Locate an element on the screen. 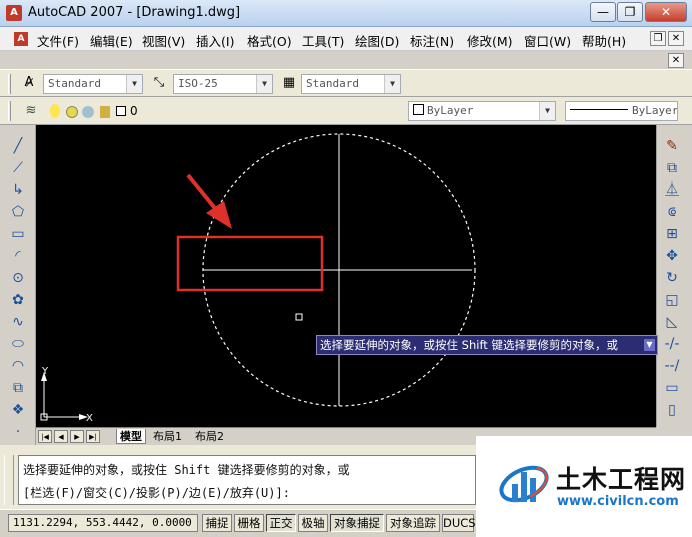  text-style-icon: A̷ is located at coordinates (29, 83).